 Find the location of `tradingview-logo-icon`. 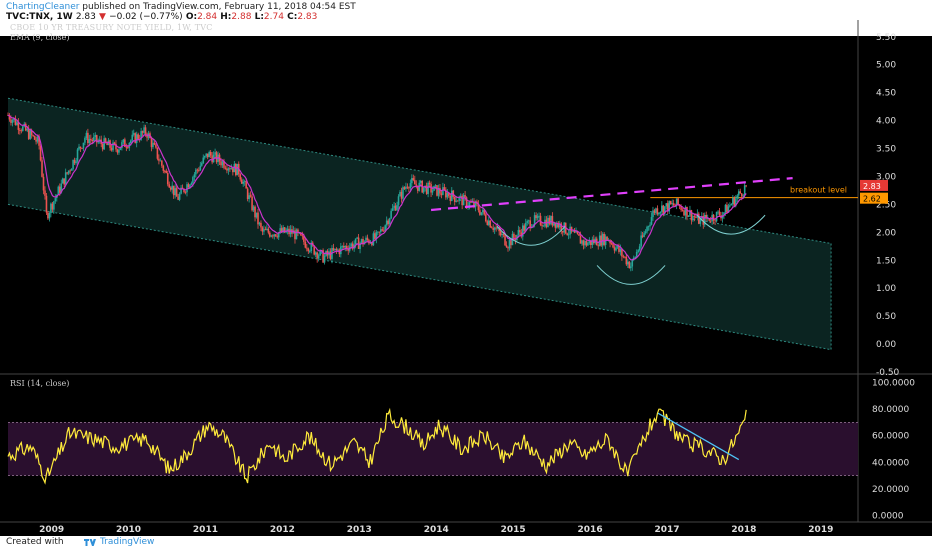

tradingview-logo-icon is located at coordinates (90, 542).